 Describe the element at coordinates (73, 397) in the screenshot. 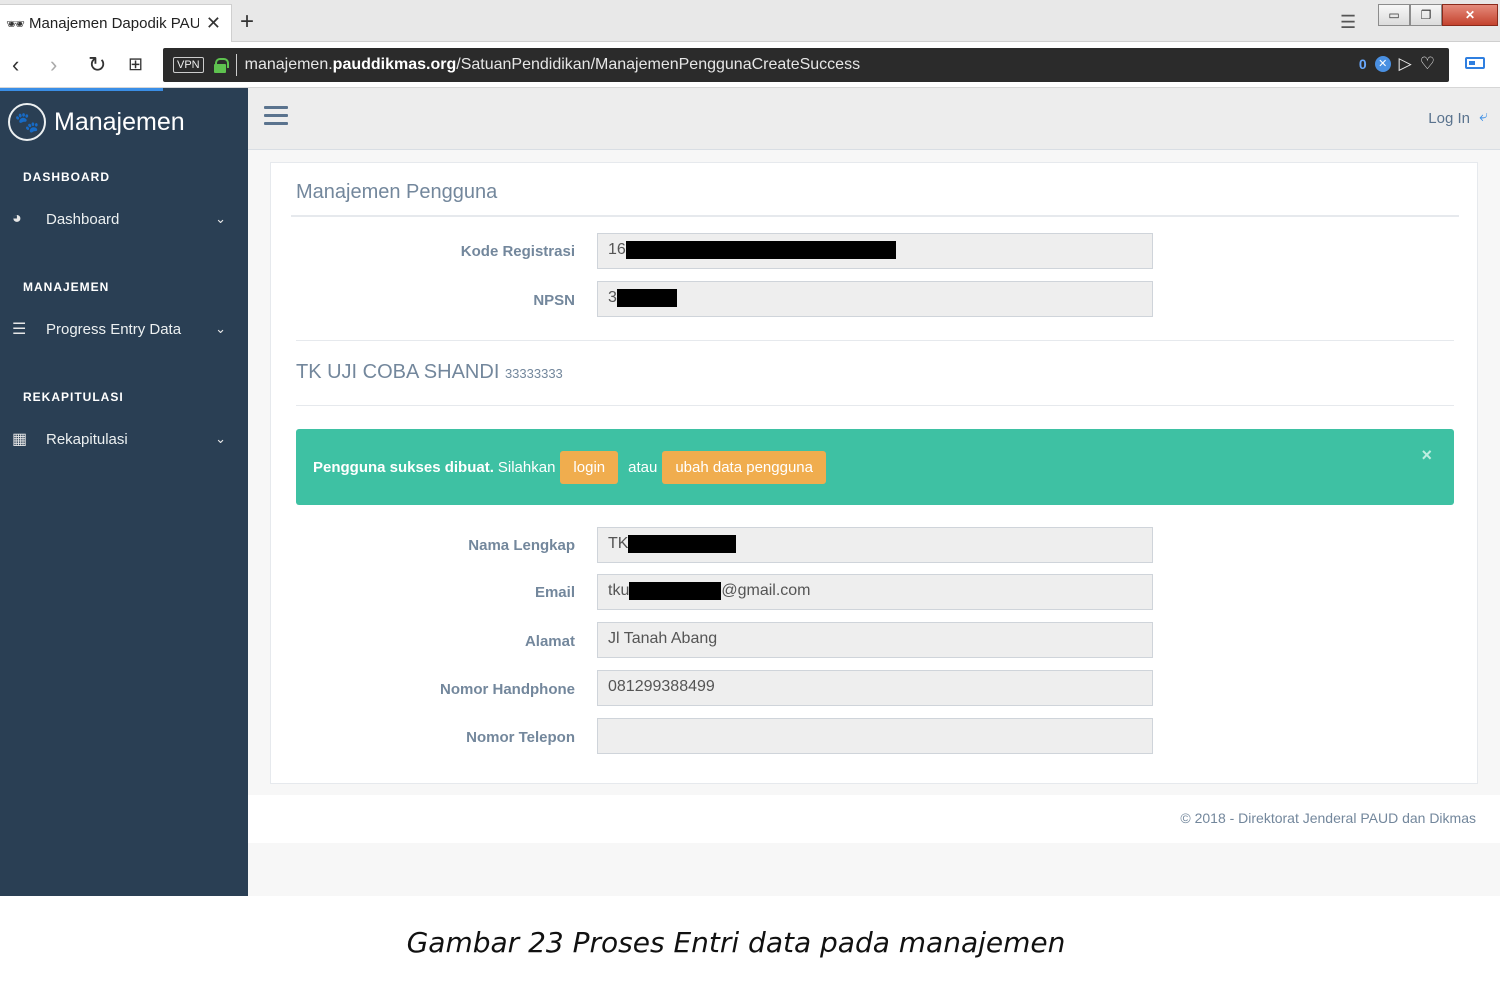

I see `section-title-rekapitulasi: REKAPITULASI` at that location.